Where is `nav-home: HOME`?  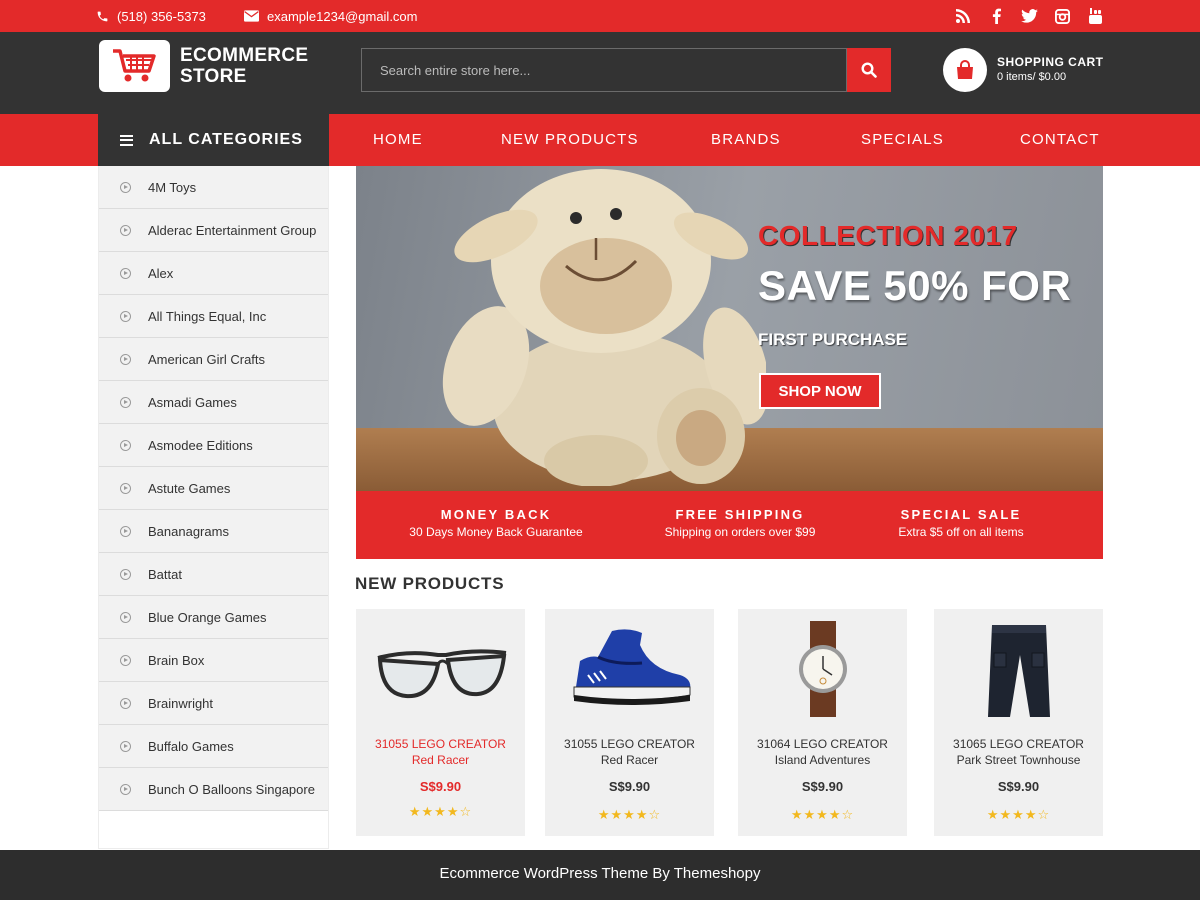
nav-home: HOME is located at coordinates (398, 140).